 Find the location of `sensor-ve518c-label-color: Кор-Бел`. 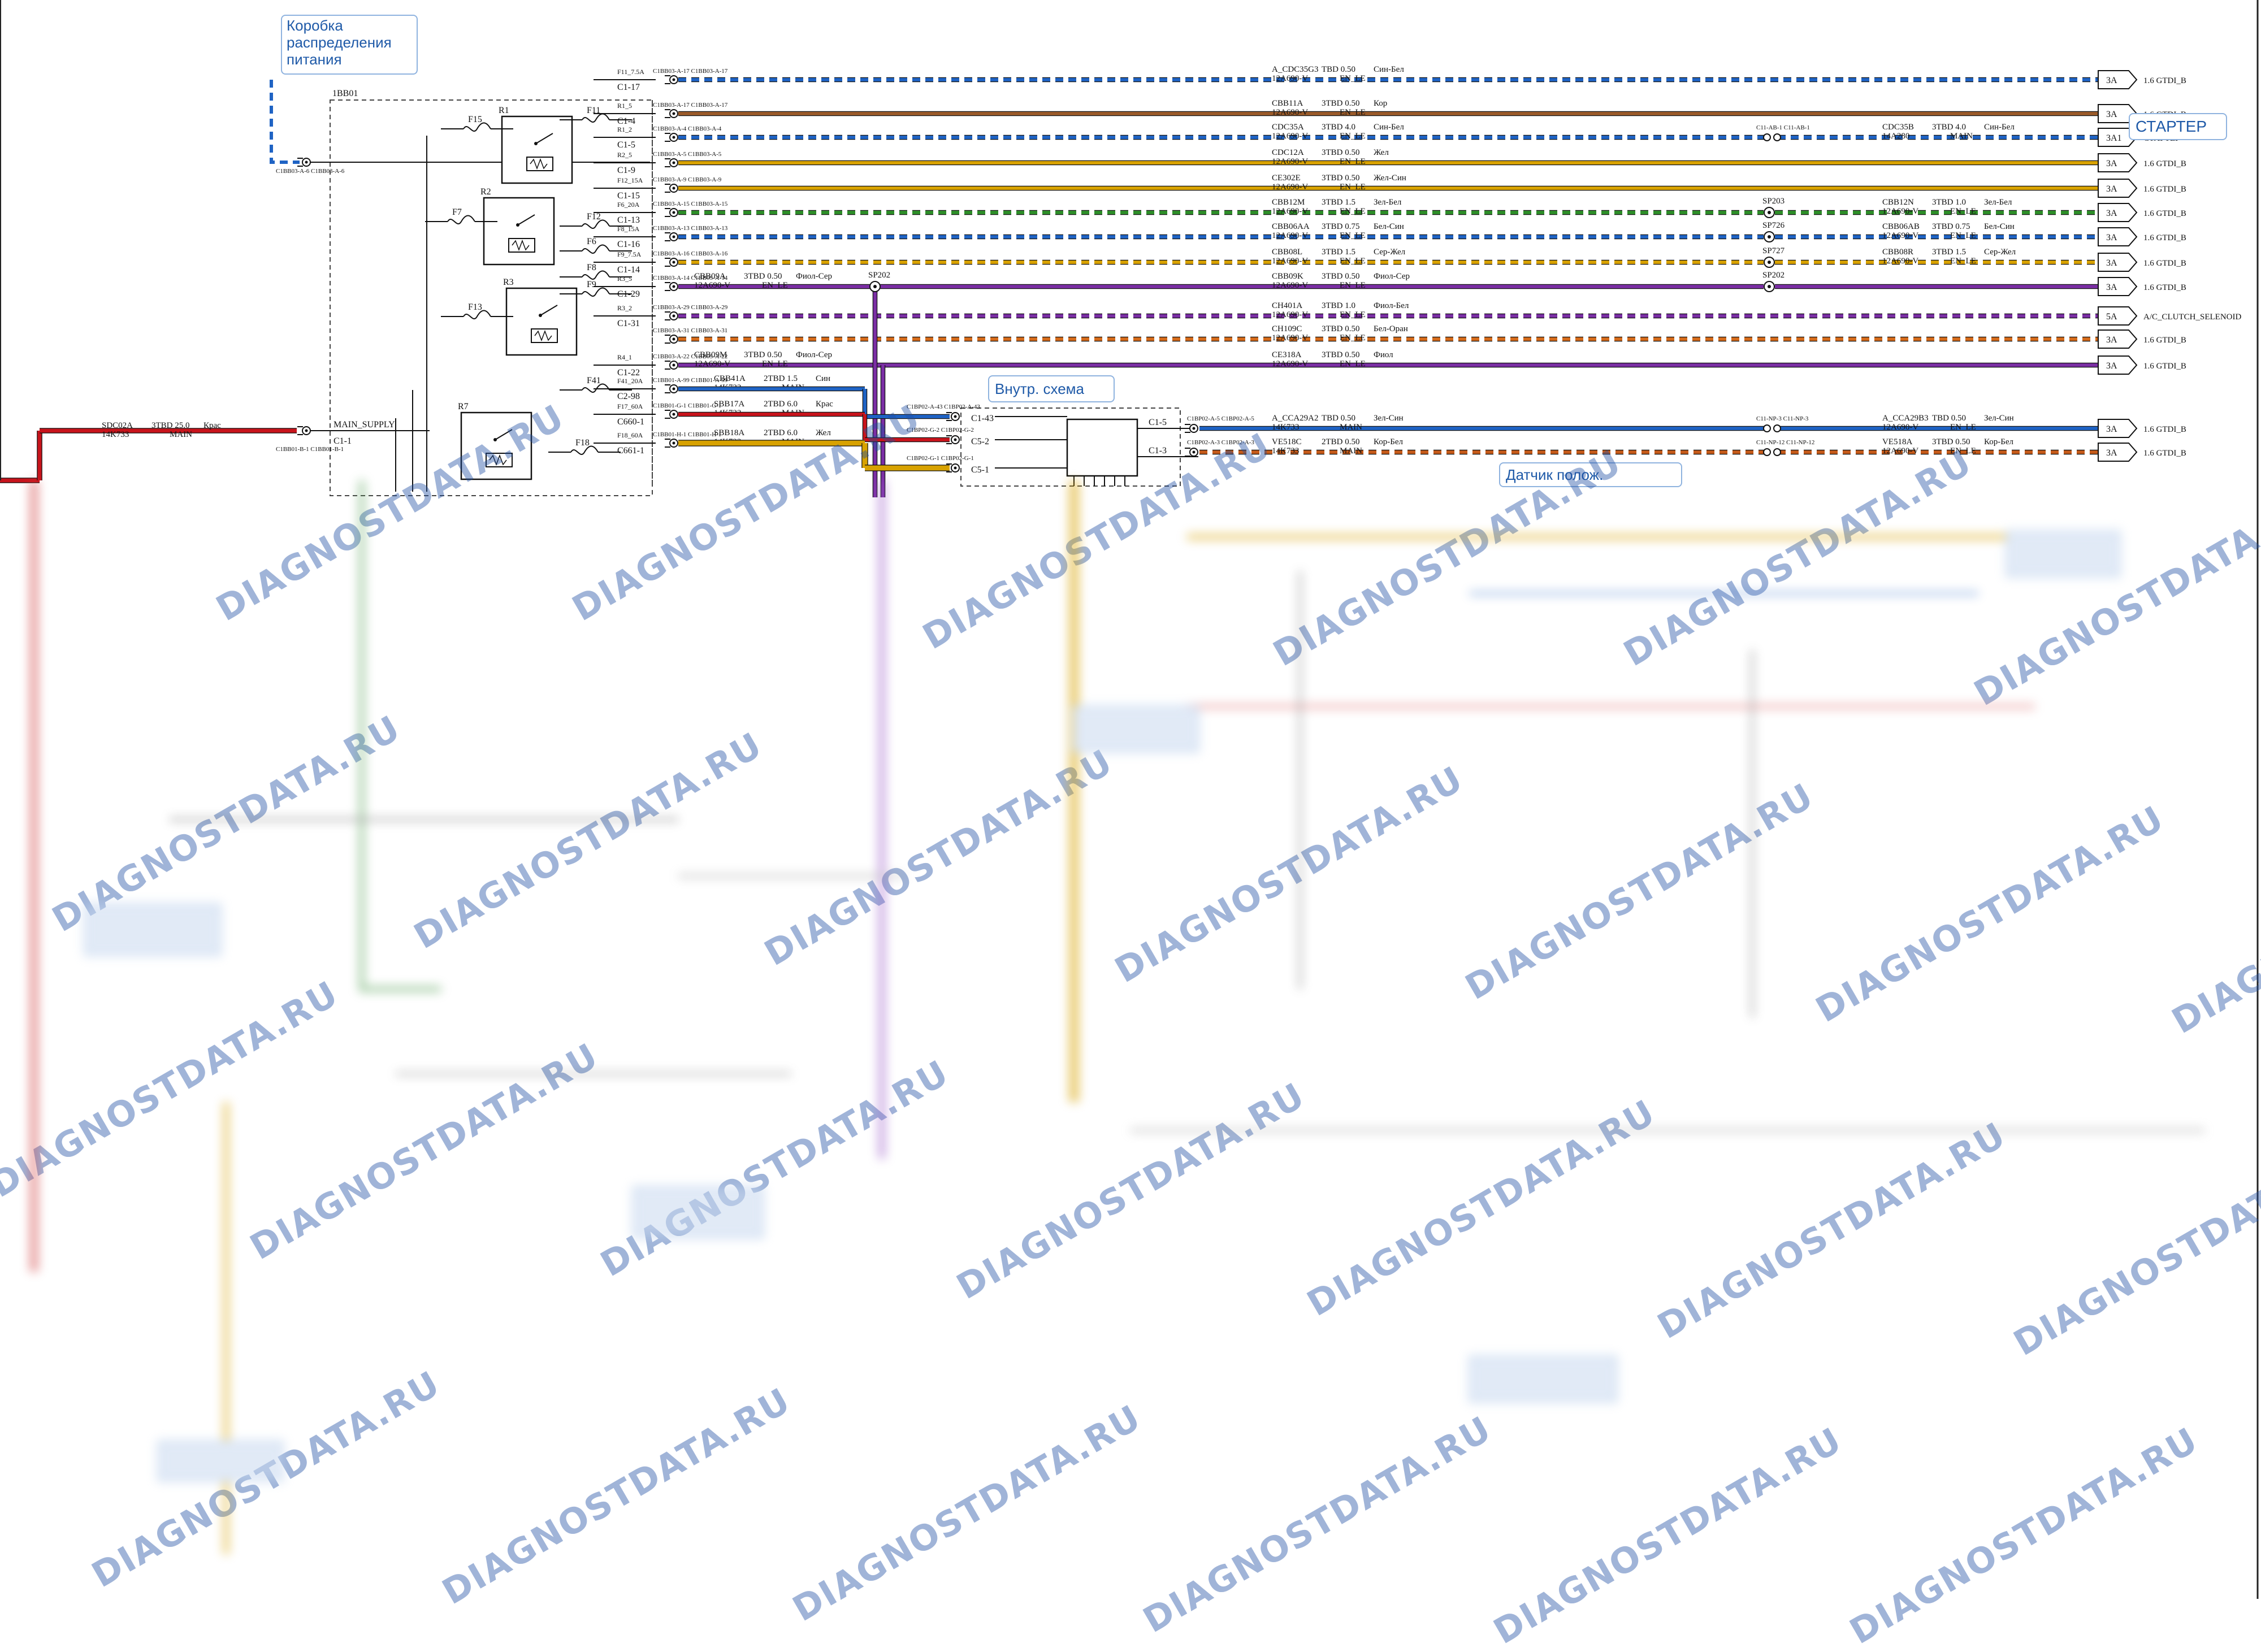

sensor-ve518c-label-color: Кор-Бел is located at coordinates (1389, 441).